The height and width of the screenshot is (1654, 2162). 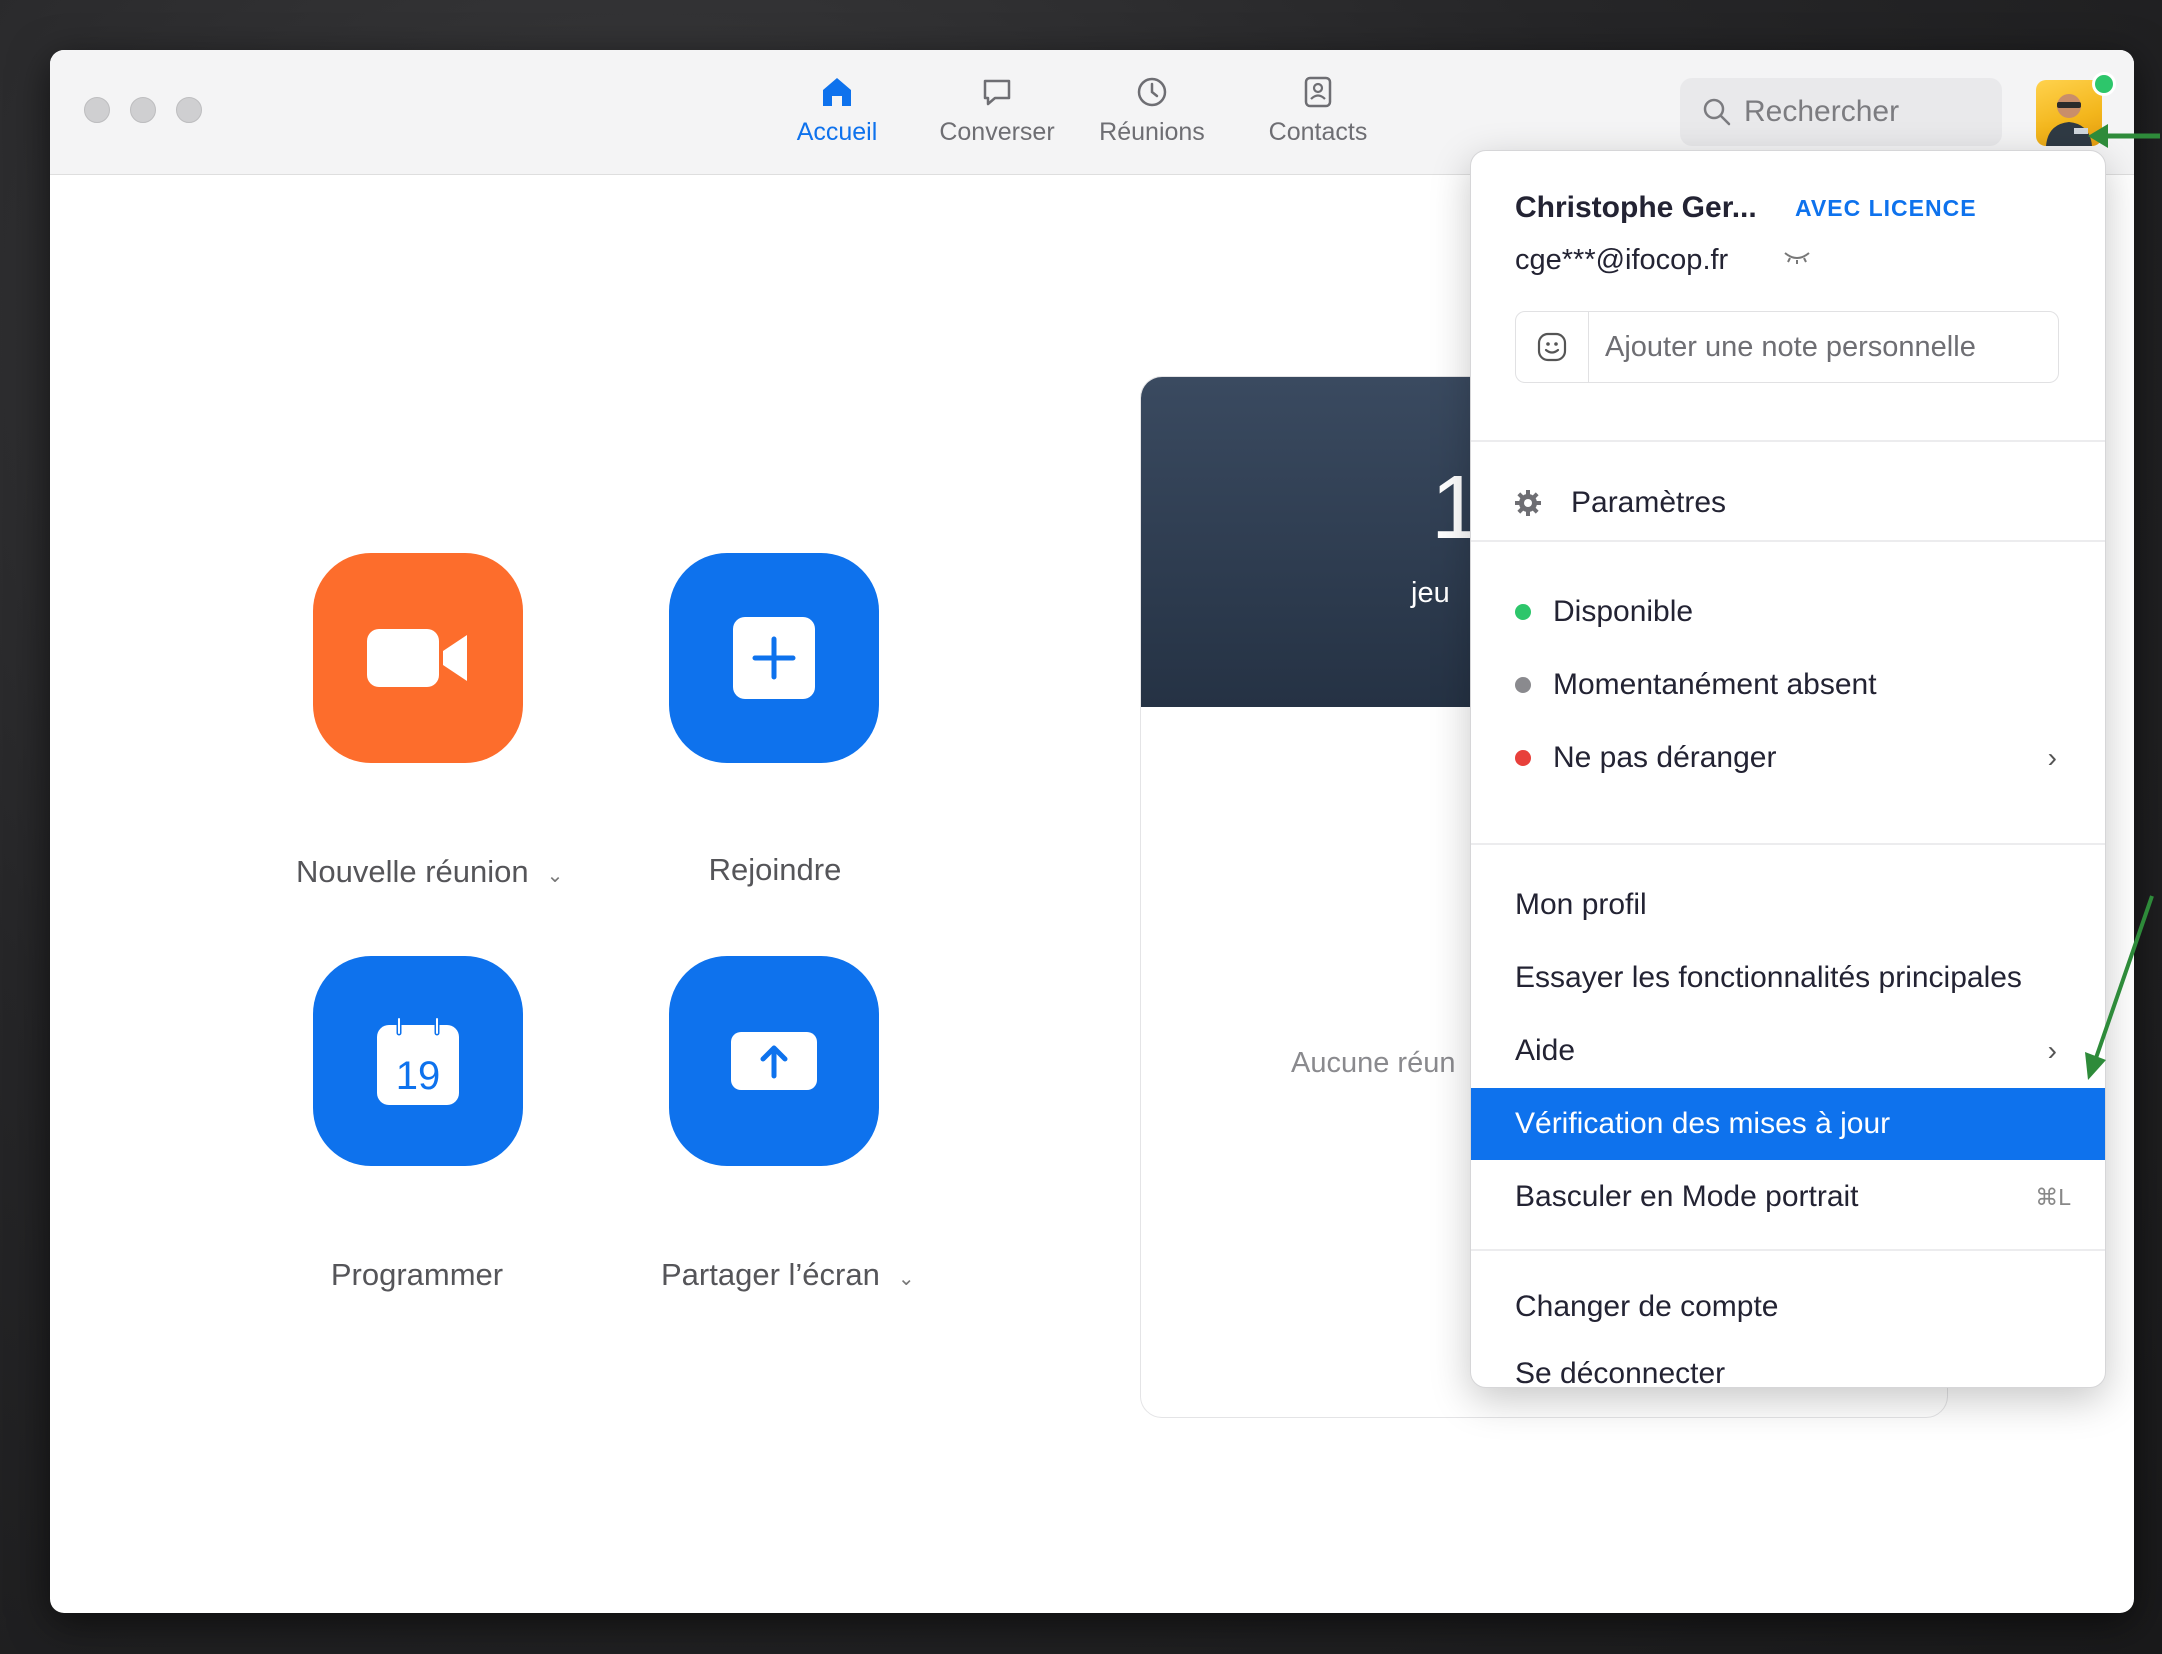 What do you see at coordinates (2124, 136) in the screenshot?
I see `annotation-arrow-avatar` at bounding box center [2124, 136].